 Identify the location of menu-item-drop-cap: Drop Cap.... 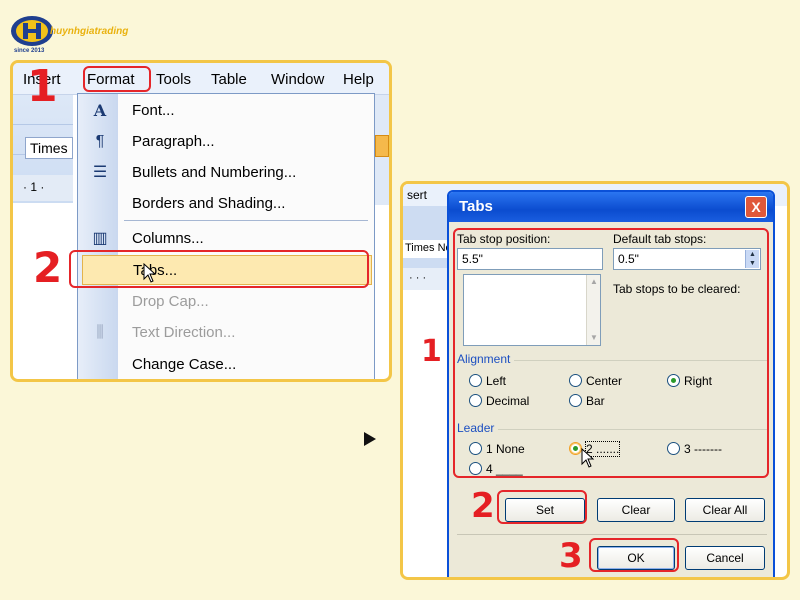
(170, 301).